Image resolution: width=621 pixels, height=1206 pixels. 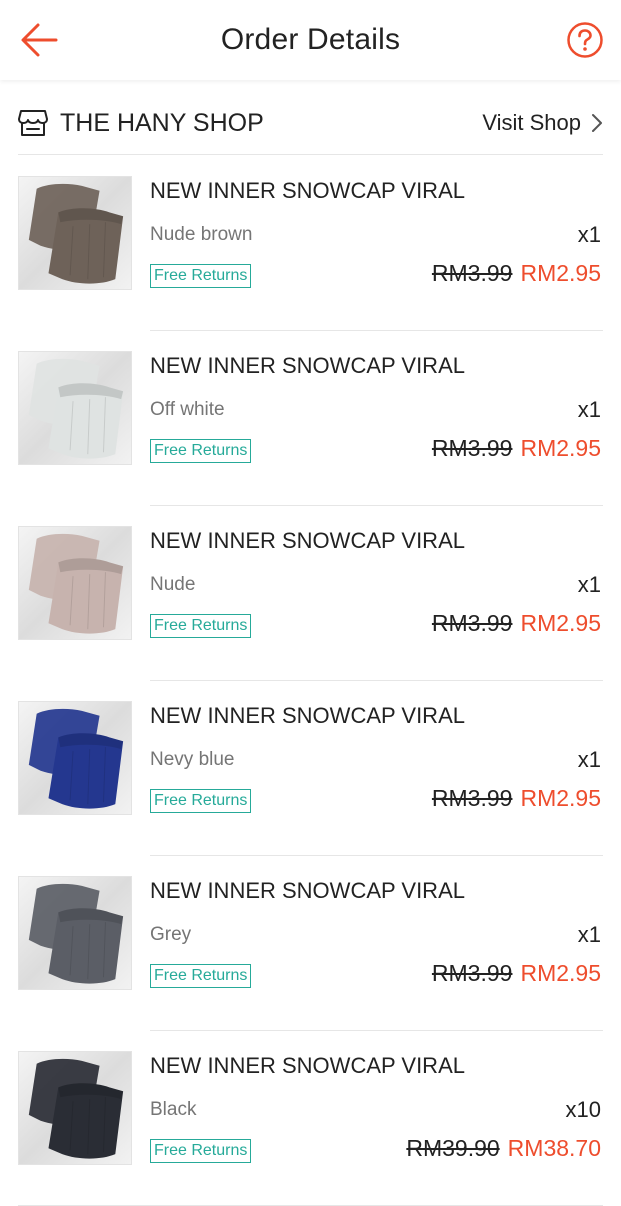 I want to click on shop-name: THE HANY SHOP, so click(x=162, y=122).